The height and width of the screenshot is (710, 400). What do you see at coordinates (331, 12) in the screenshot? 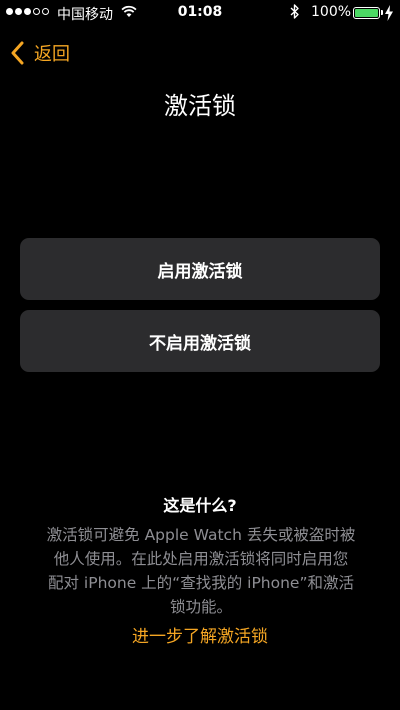
I see `battery-percentage: 100%` at bounding box center [331, 12].